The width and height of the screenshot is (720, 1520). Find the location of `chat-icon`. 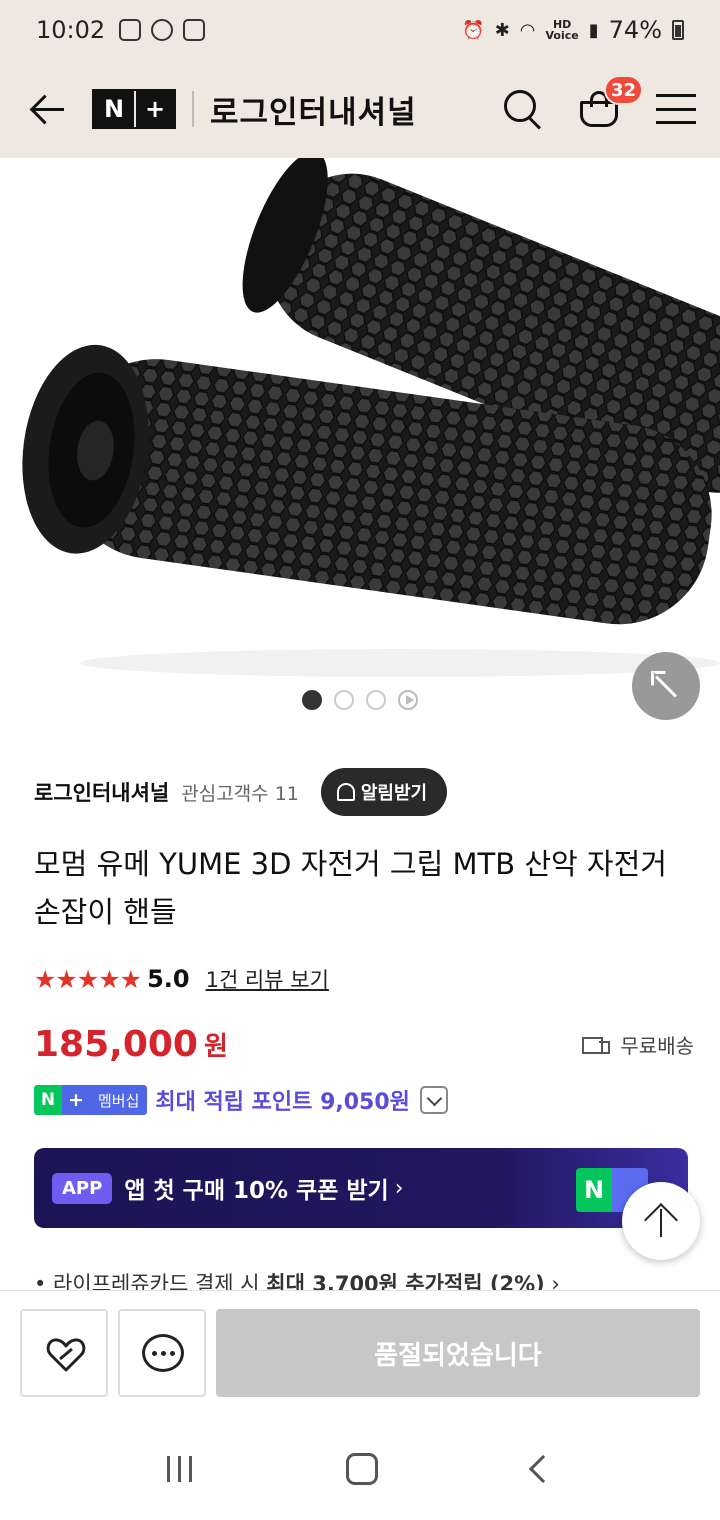

chat-icon is located at coordinates (163, 1353).